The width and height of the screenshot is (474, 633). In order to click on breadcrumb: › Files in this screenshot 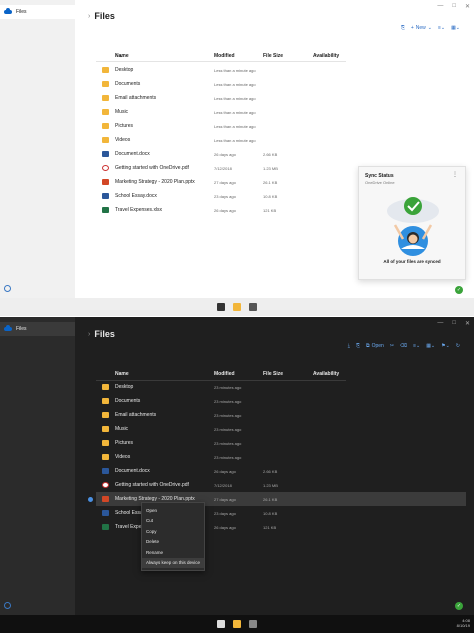, I will do `click(101, 334)`.